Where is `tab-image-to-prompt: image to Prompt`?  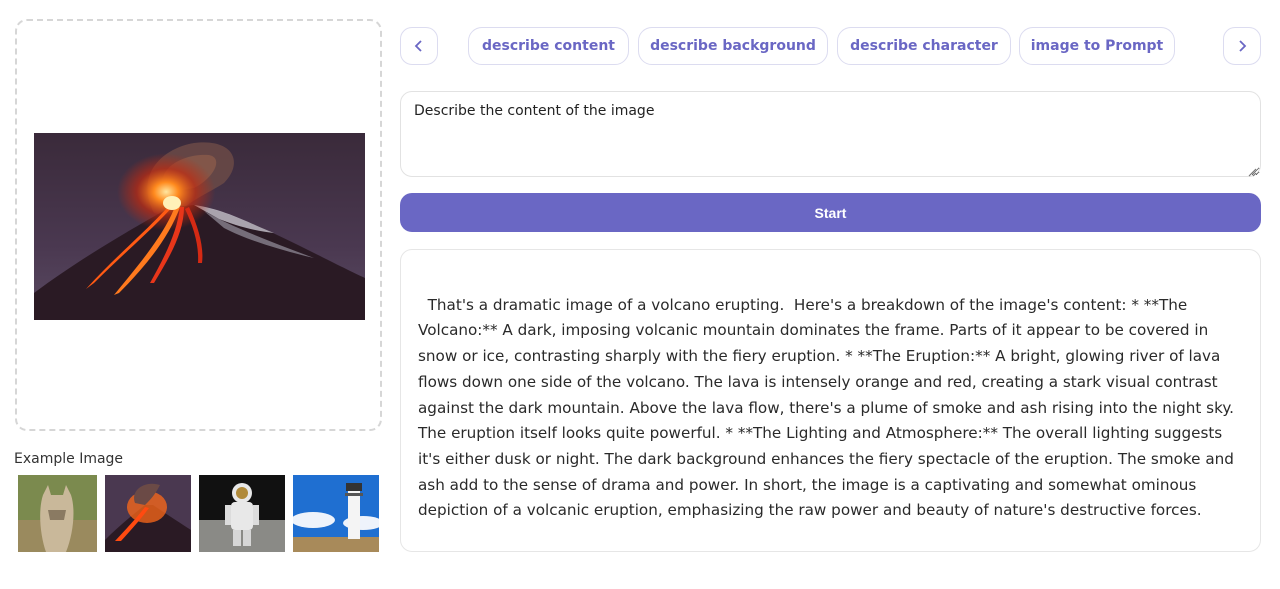
tab-image-to-prompt: image to Prompt is located at coordinates (1097, 46).